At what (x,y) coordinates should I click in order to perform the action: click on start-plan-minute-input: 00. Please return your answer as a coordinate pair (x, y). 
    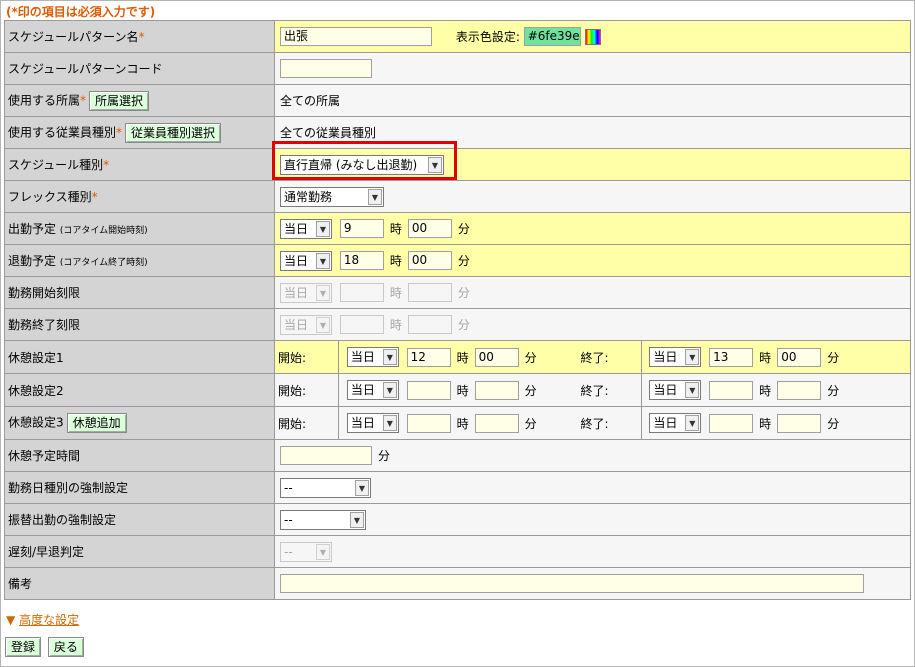
    Looking at the image, I should click on (429, 228).